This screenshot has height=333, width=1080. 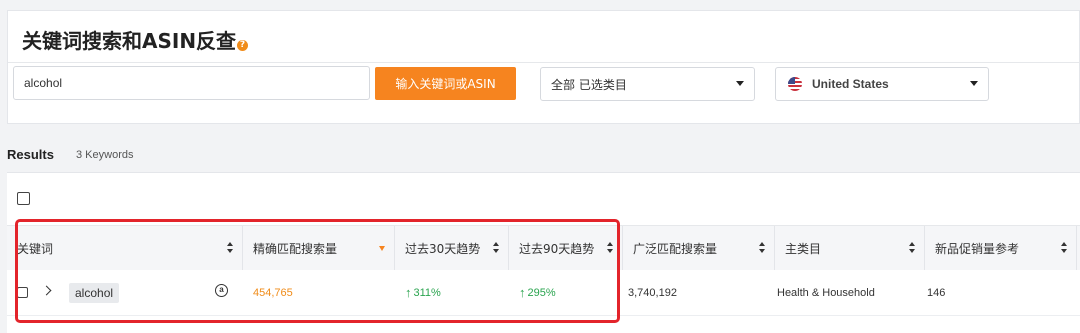 I want to click on results-heading: Results, so click(x=30, y=154).